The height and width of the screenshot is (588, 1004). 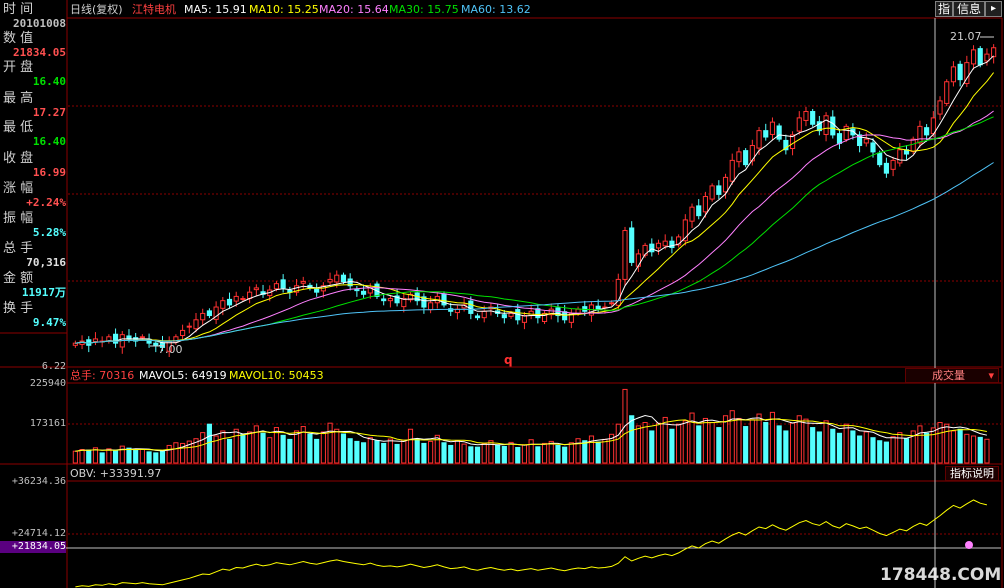 I want to click on info-turnover: 换 手 9.47%, so click(x=34, y=315).